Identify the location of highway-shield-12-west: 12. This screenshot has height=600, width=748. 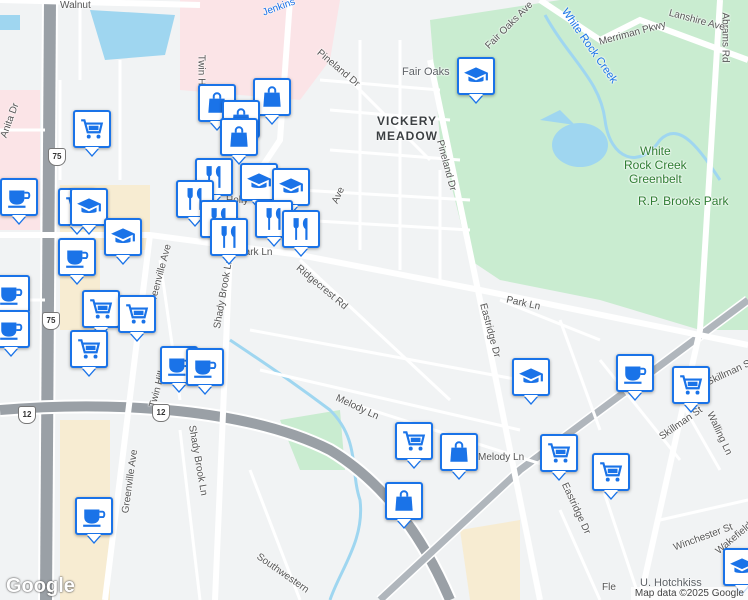
(27, 415).